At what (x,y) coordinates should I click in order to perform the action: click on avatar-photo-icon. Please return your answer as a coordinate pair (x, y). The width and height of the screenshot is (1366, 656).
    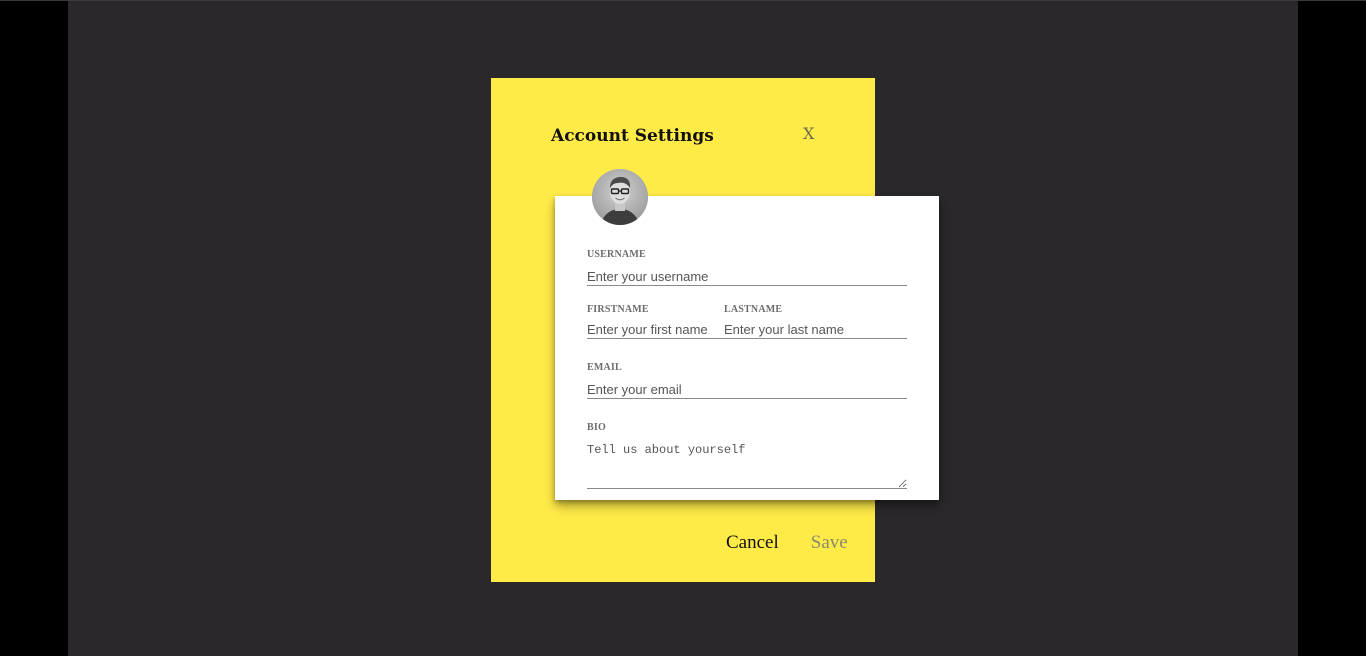
    Looking at the image, I should click on (620, 197).